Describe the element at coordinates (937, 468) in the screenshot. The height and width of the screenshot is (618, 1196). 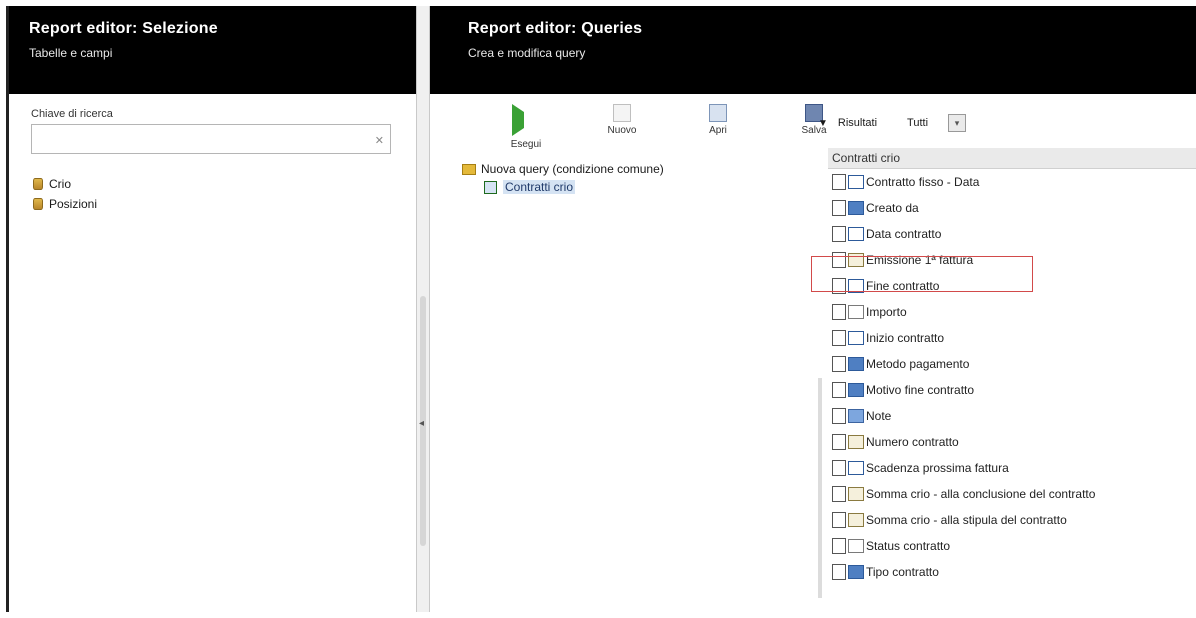
I see `field-label: Scadenza prossima fattura` at that location.